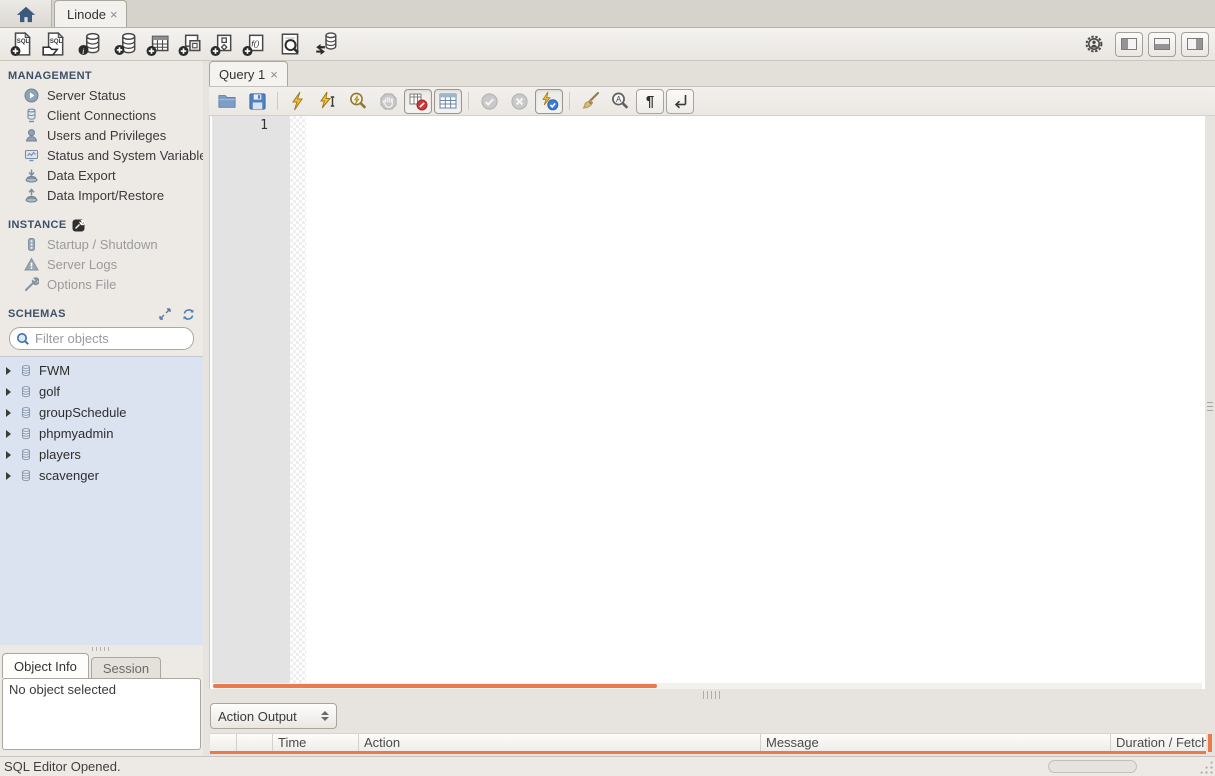 The width and height of the screenshot is (1215, 776). I want to click on schema-name: scavenger, so click(69, 475).